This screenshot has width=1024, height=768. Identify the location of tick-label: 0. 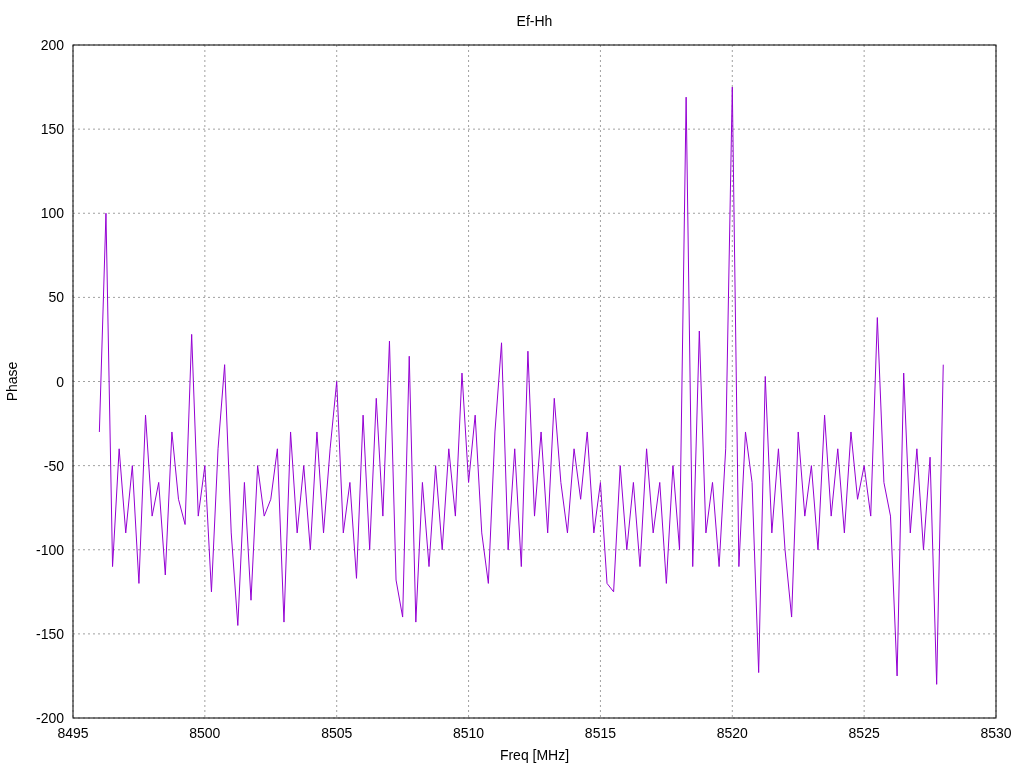
(60, 381).